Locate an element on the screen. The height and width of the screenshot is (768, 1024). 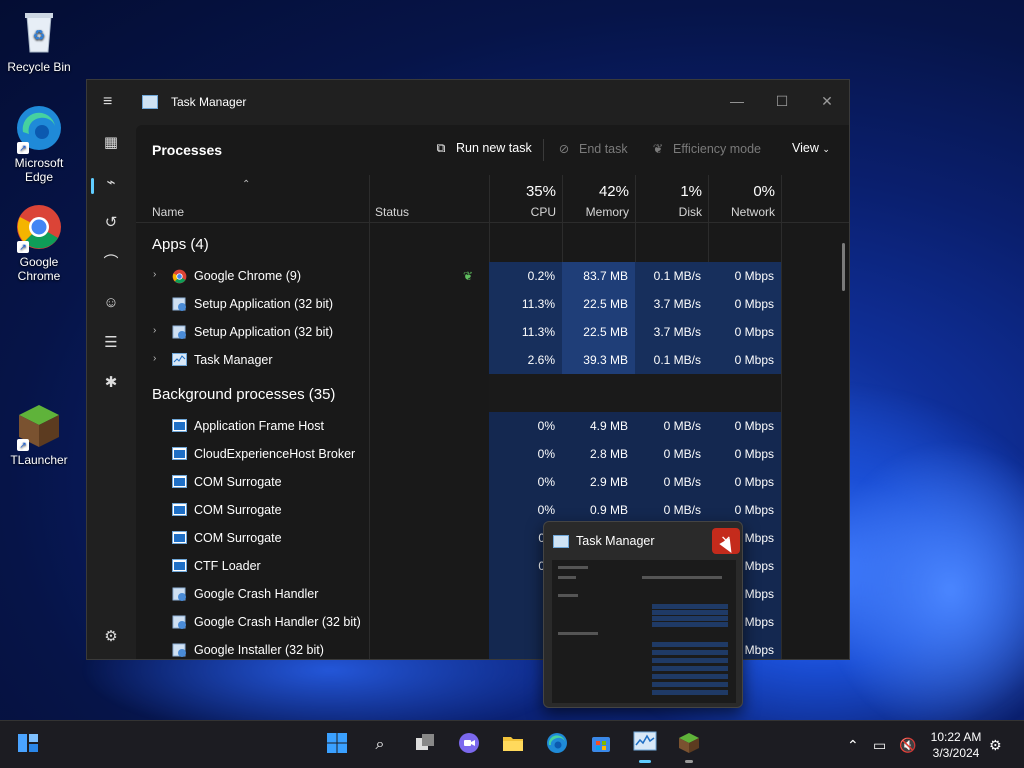
app-history-nav-icon: ↺ is located at coordinates (111, 223).